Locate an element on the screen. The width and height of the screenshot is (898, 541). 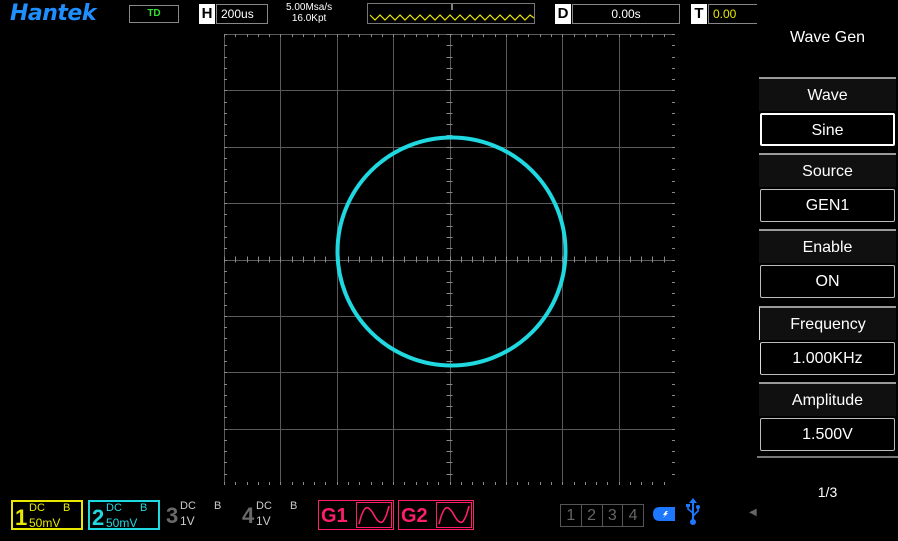
horizontal-label: H is located at coordinates (207, 14).